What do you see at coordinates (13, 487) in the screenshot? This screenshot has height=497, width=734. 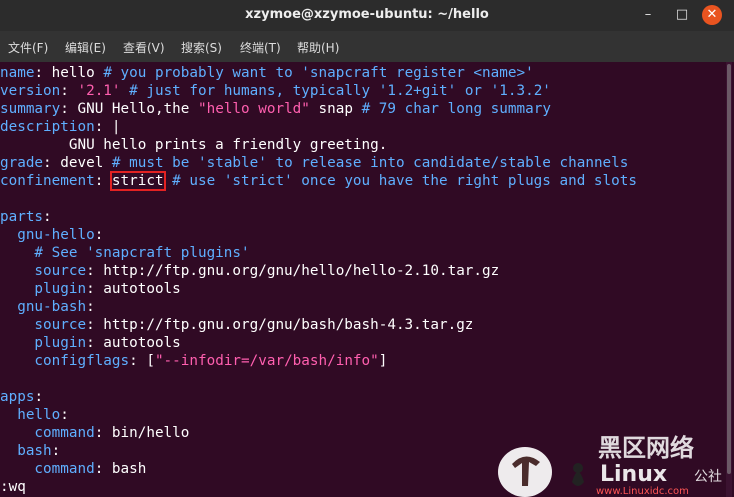 I see `command-line: :wq` at bounding box center [13, 487].